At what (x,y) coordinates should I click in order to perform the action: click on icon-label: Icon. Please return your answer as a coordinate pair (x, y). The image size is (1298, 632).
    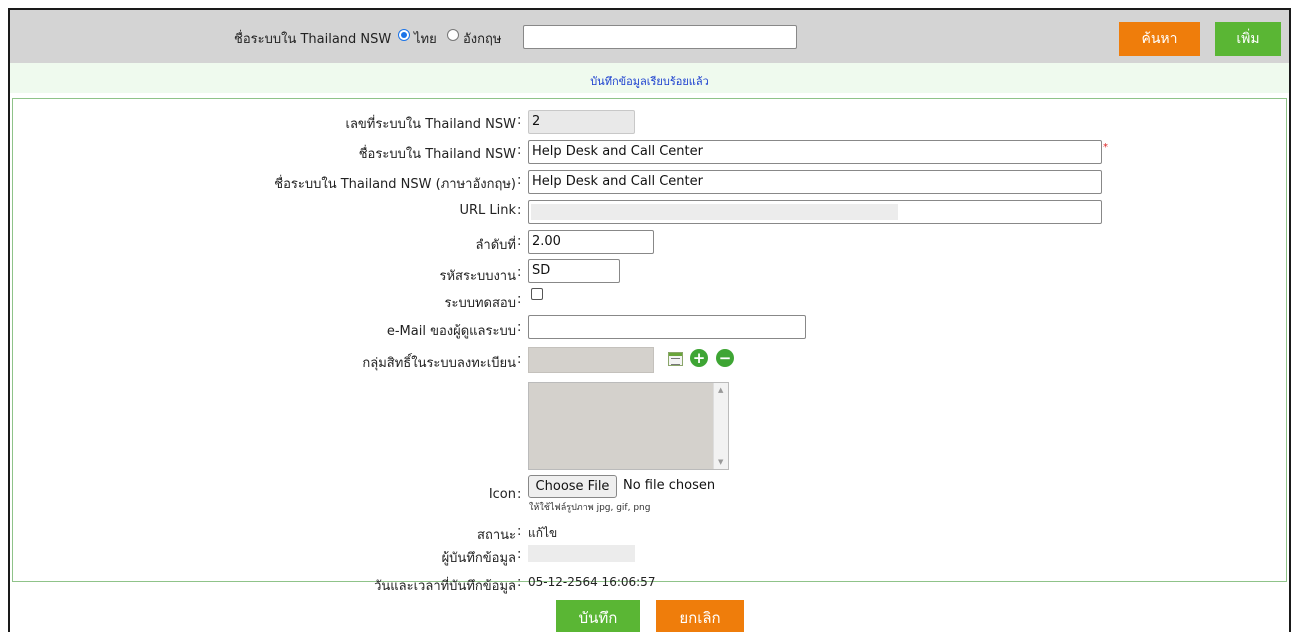
    Looking at the image, I should click on (502, 494).